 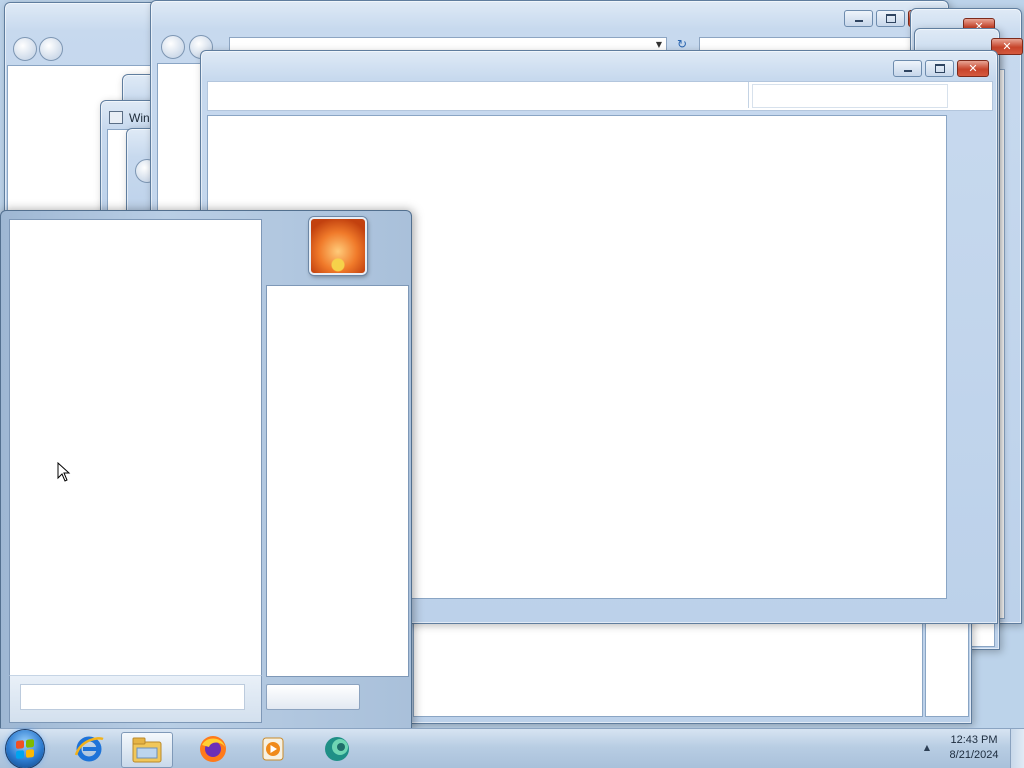 What do you see at coordinates (116, 117) in the screenshot?
I see `window-title-icon` at bounding box center [116, 117].